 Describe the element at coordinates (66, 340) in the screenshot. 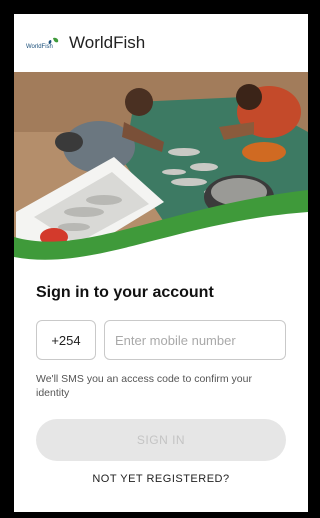

I see `country-code-selector: +254` at that location.